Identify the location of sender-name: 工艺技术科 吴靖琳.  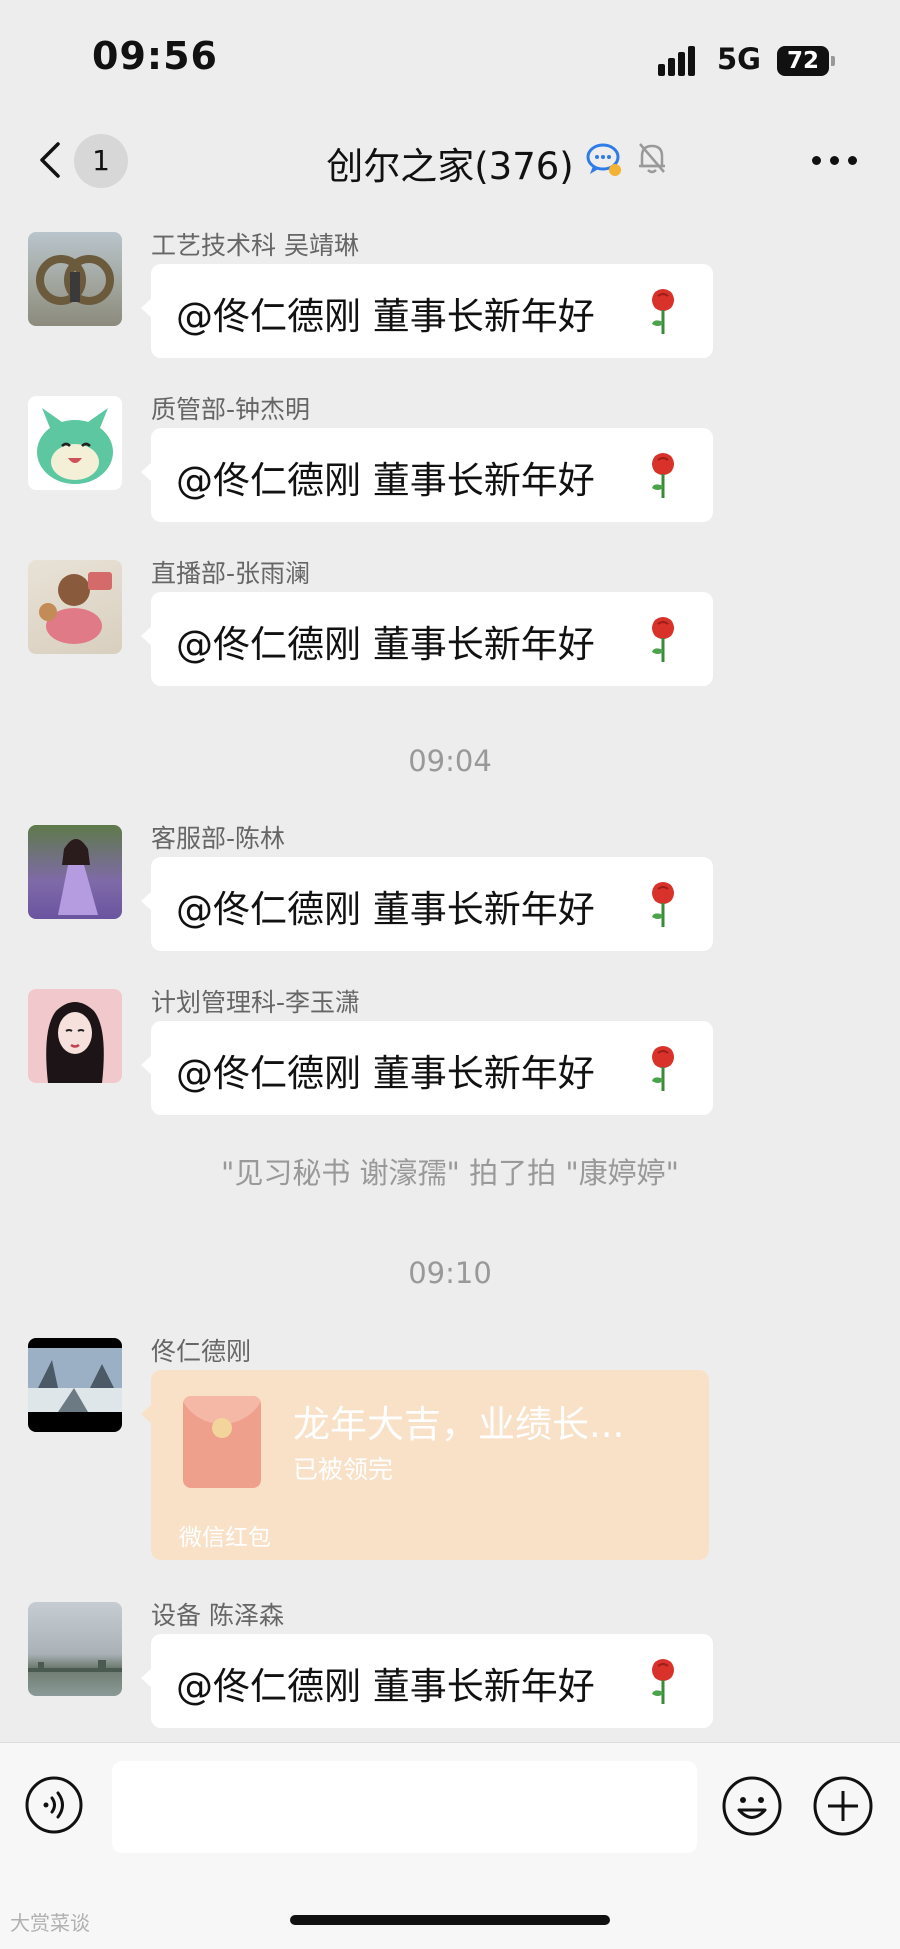
(255, 245).